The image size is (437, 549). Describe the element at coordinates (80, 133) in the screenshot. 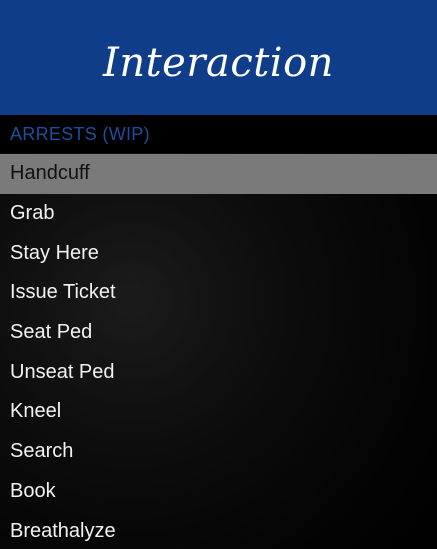

I see `menu-subtitle: ARRESTS (WIP)` at that location.